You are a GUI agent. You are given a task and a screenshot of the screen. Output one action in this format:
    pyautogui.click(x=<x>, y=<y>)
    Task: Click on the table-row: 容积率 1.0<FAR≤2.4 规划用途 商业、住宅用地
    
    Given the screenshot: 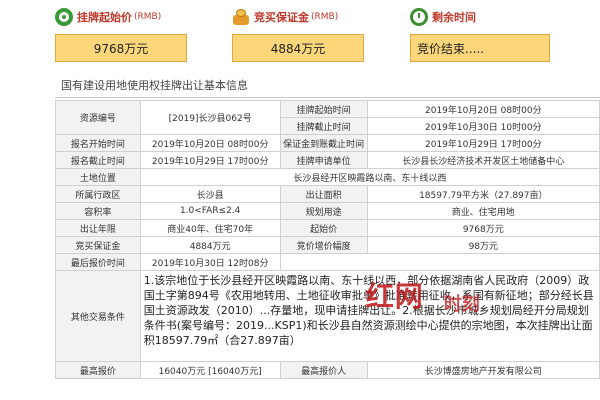 What is the action you would take?
    pyautogui.click(x=327, y=211)
    